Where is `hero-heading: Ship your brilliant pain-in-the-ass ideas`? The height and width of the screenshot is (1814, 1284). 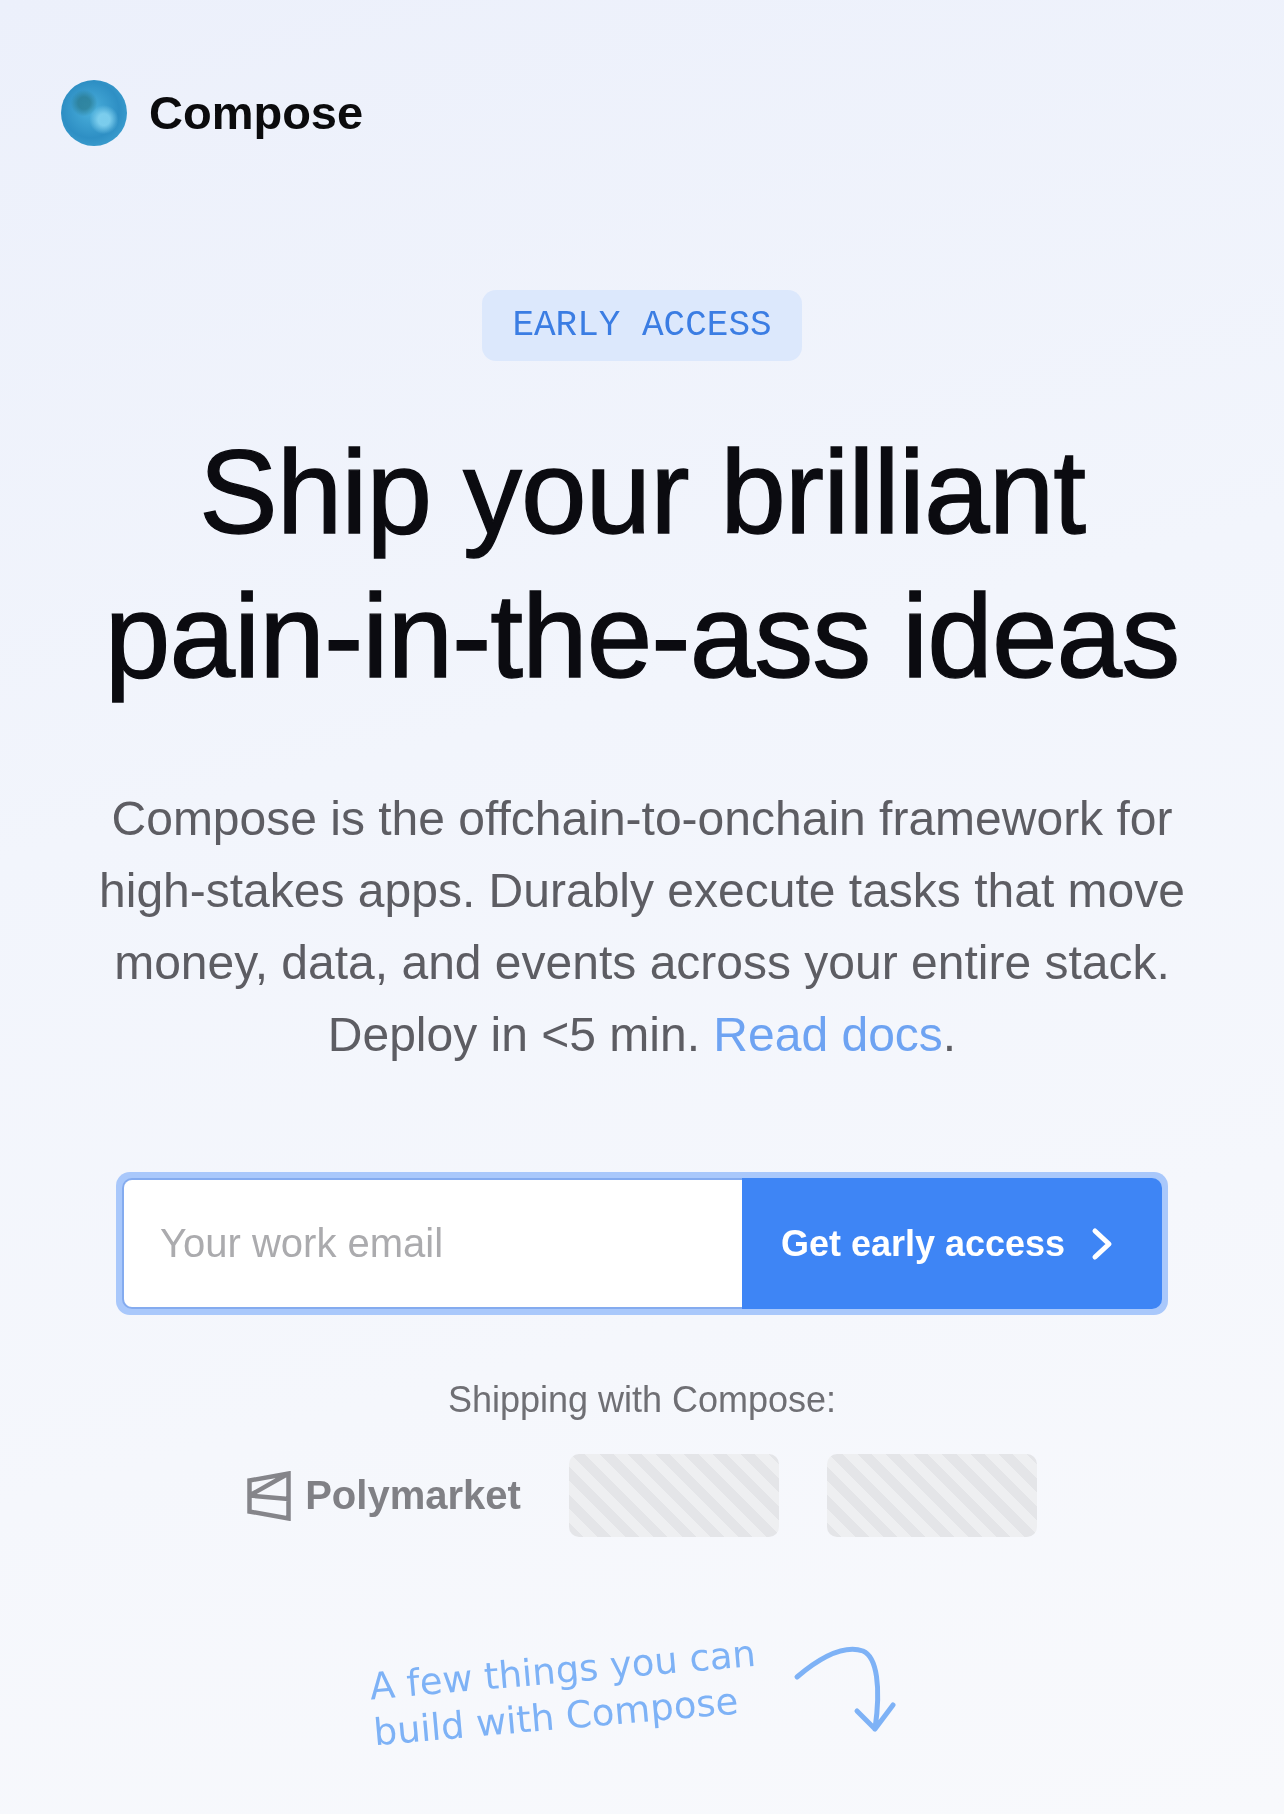
hero-heading: Ship your brilliant pain-in-the-ass ideas is located at coordinates (642, 564).